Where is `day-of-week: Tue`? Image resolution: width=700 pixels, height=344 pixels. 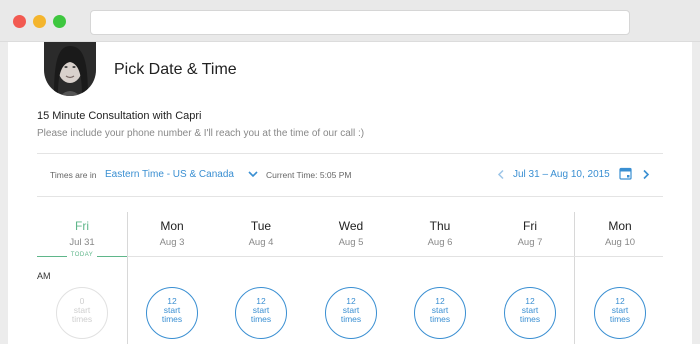
day-of-week: Tue is located at coordinates (261, 226).